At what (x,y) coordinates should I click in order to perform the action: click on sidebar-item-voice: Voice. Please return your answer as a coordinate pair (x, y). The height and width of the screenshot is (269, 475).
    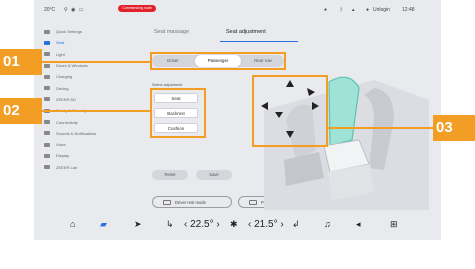
    Looking at the image, I should click on (74, 144).